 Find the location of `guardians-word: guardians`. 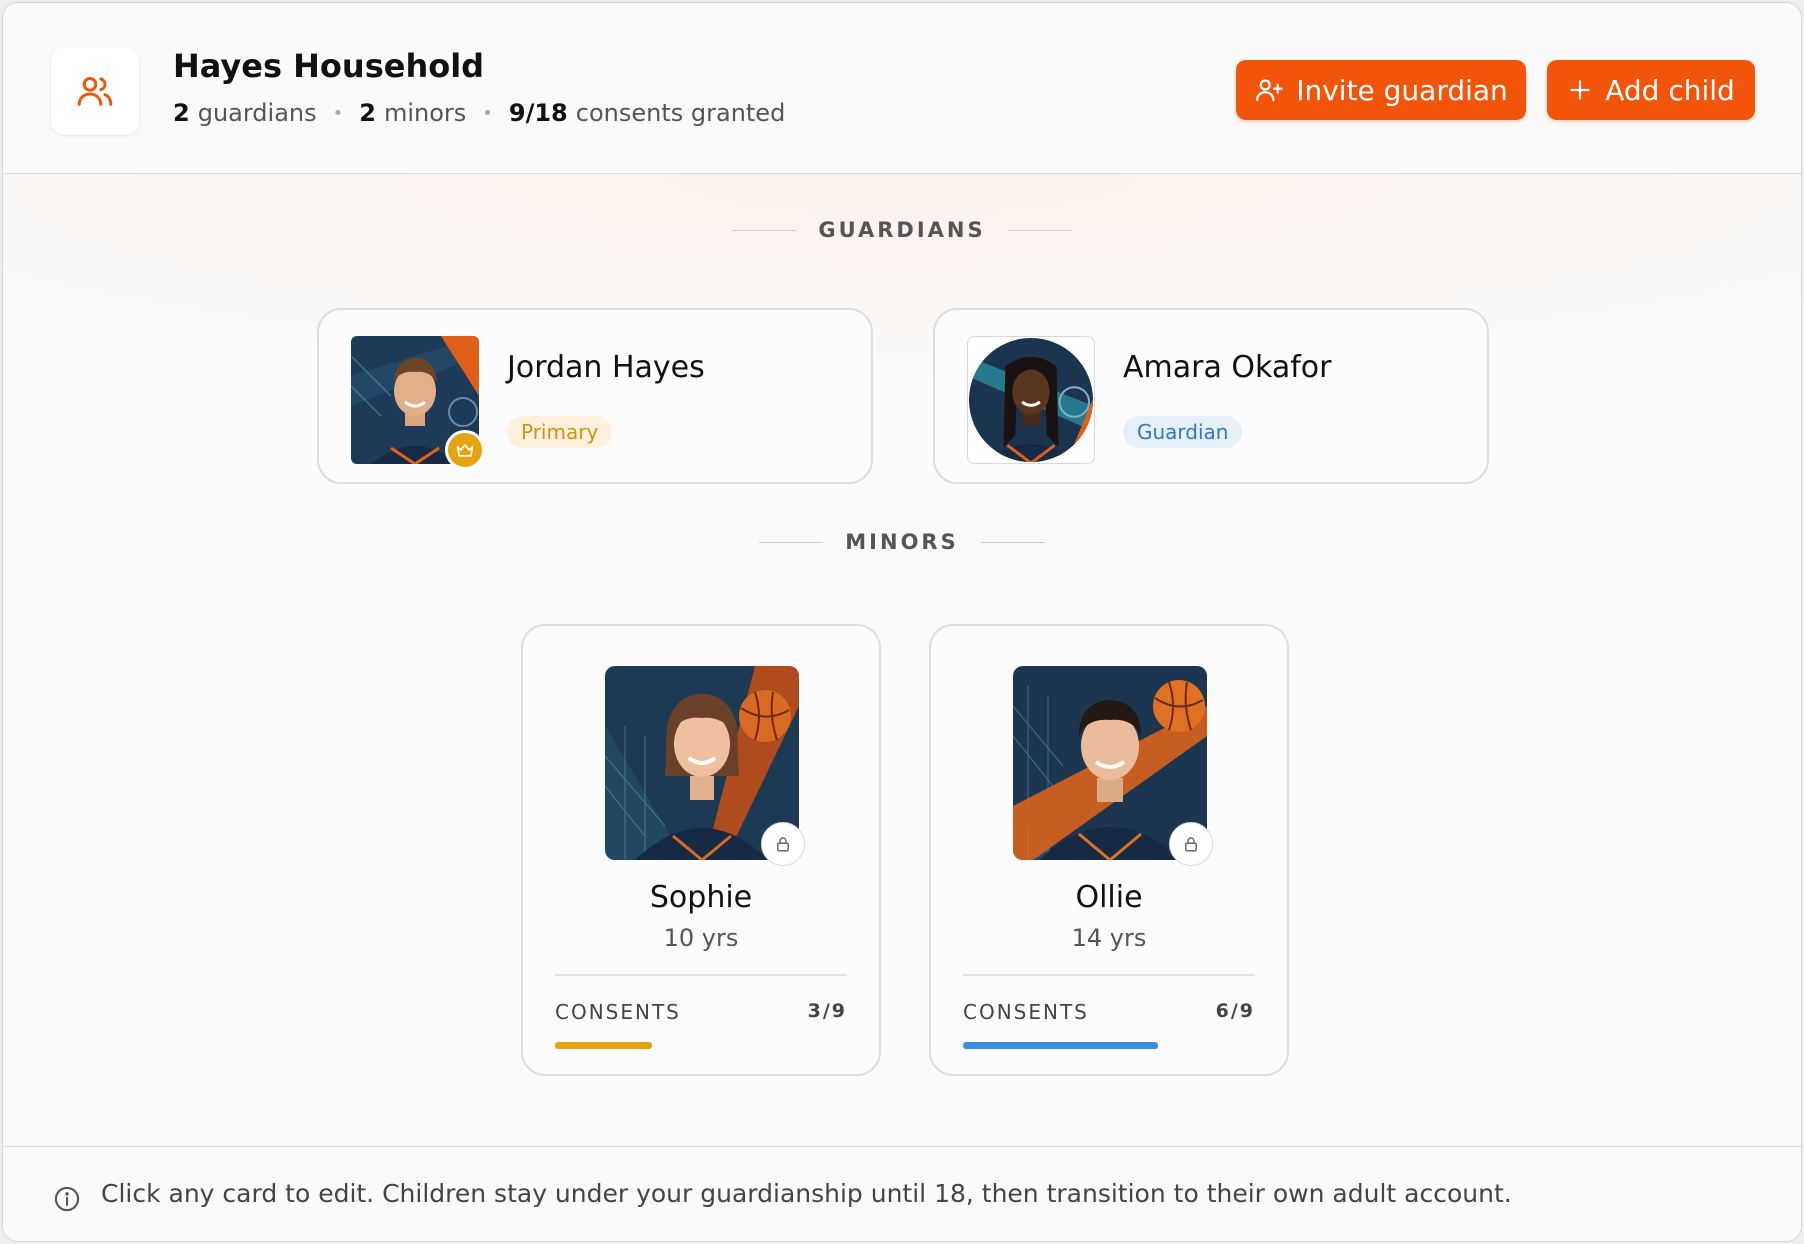

guardians-word: guardians is located at coordinates (257, 113).